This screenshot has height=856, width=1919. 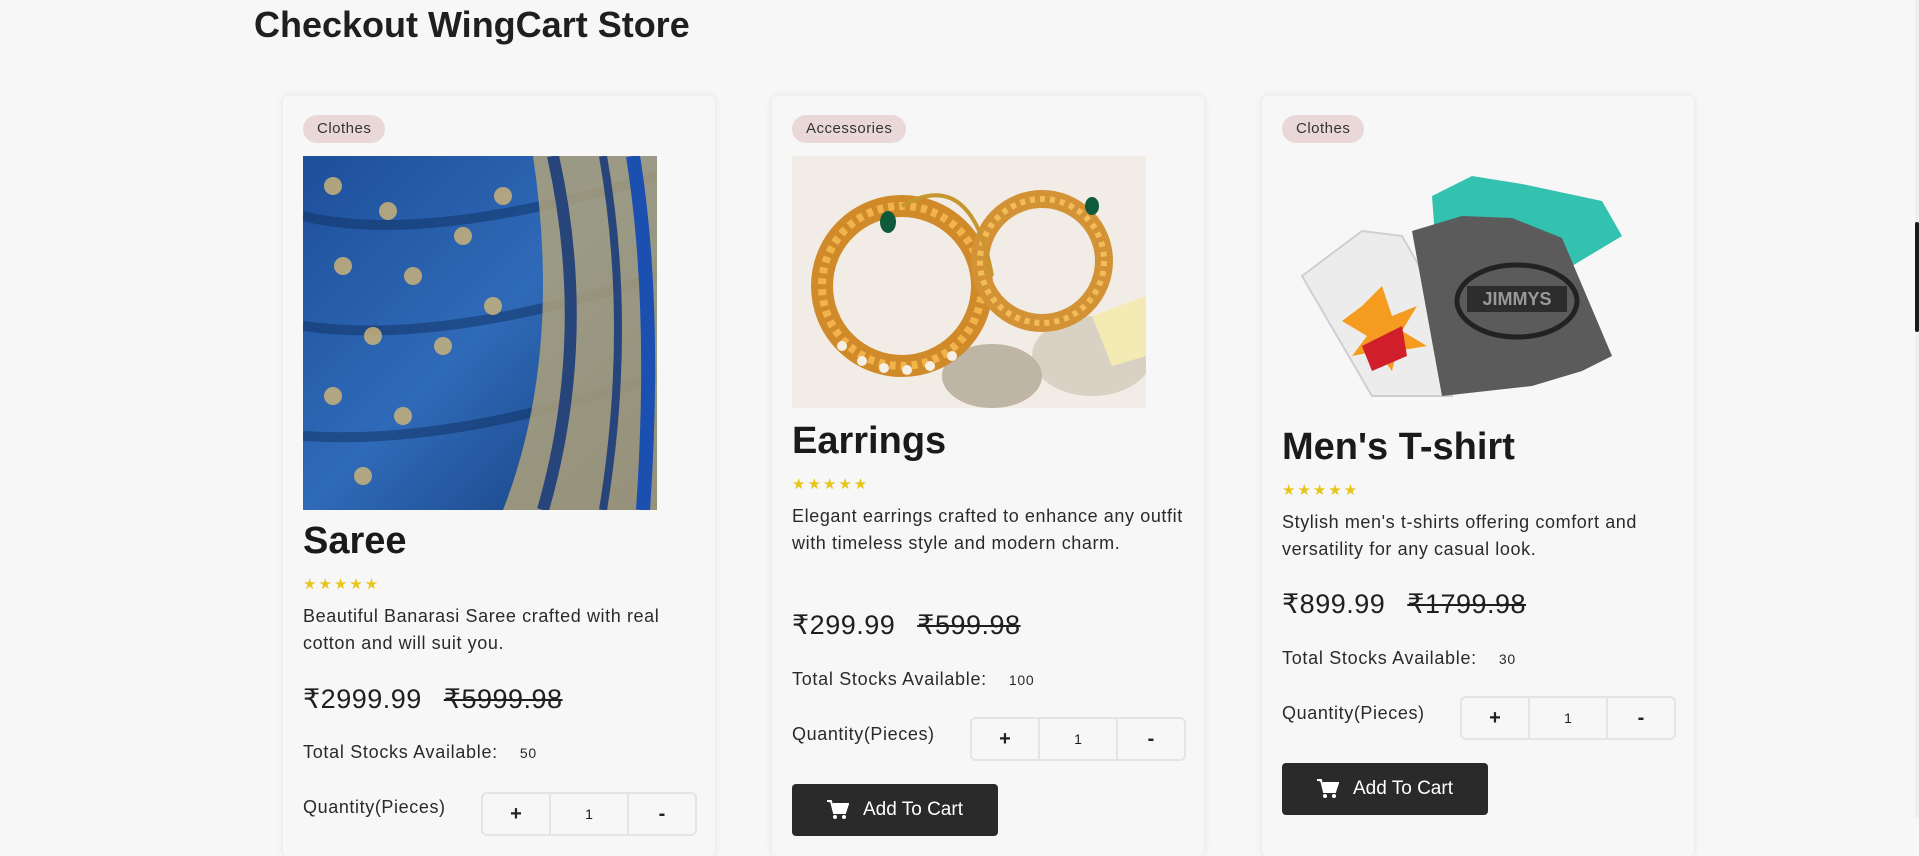 What do you see at coordinates (1917, 277) in the screenshot?
I see `scrollbar-thumb` at bounding box center [1917, 277].